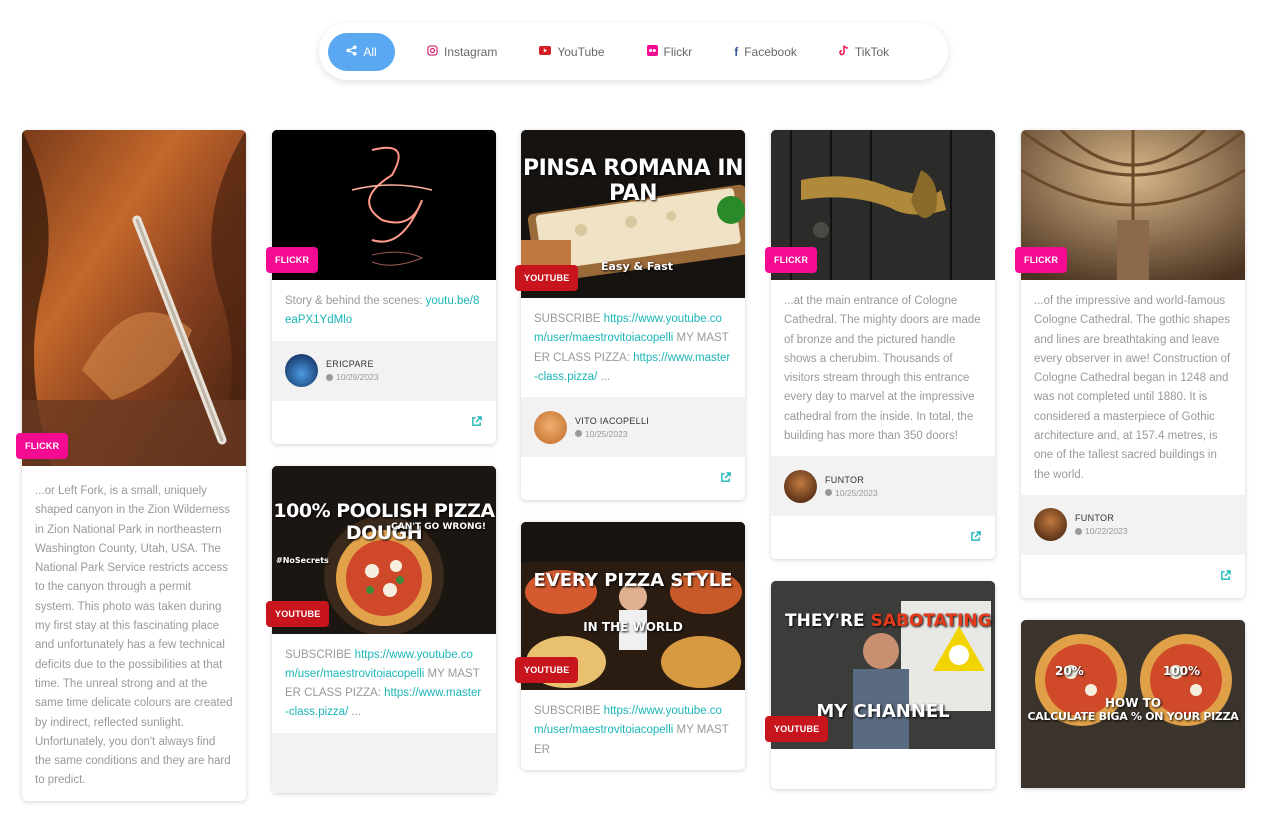 The image size is (1261, 823). I want to click on thumb-subtitle: CAN'T GO WRONG!, so click(438, 526).